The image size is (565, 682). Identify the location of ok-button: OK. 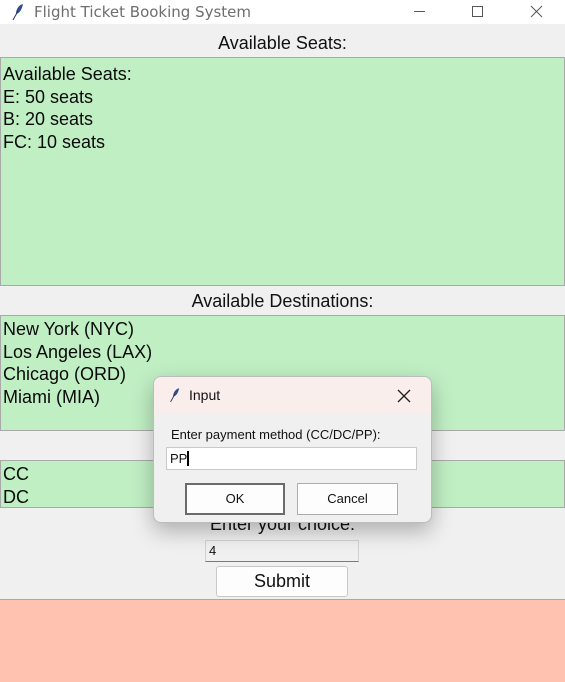
(235, 499).